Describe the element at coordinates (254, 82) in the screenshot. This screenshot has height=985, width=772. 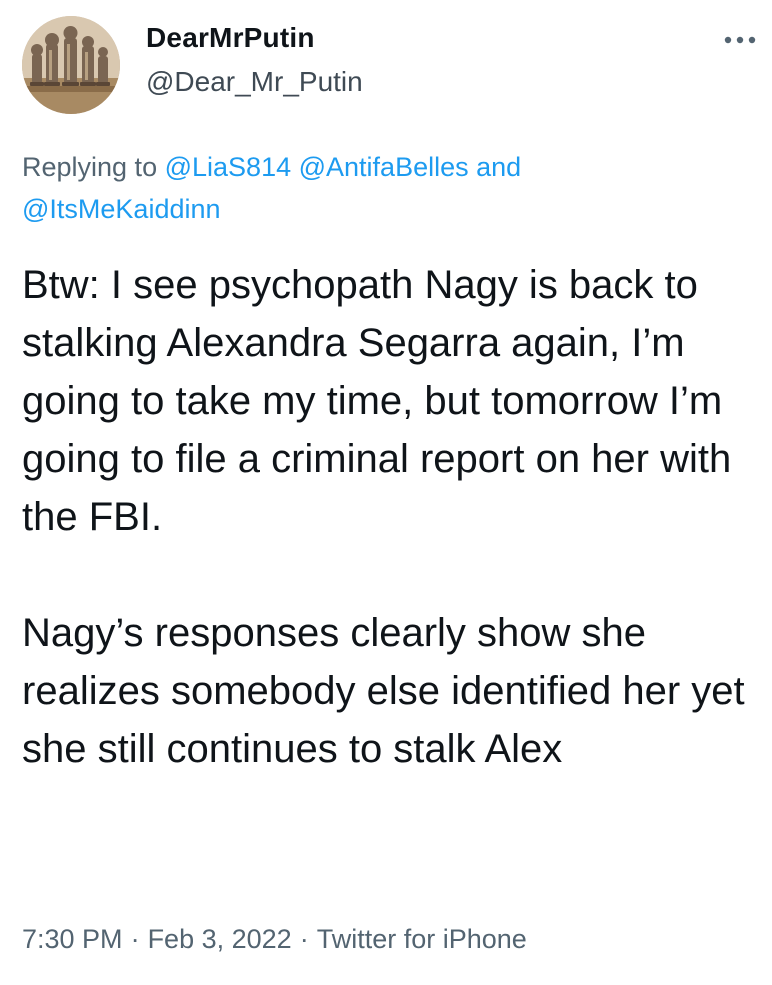
I see `user-handle: @Dear_Mr_Putin` at that location.